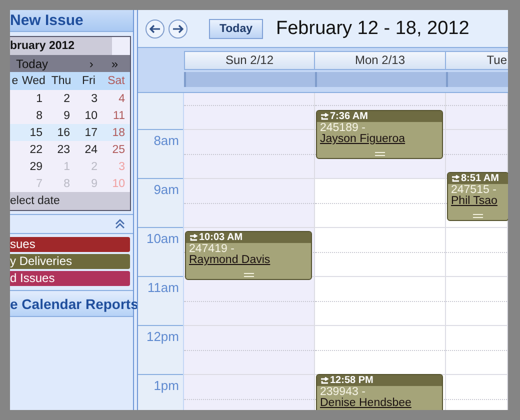 This screenshot has height=420, width=520. What do you see at coordinates (61, 98) in the screenshot?
I see `date-cell: 2` at bounding box center [61, 98].